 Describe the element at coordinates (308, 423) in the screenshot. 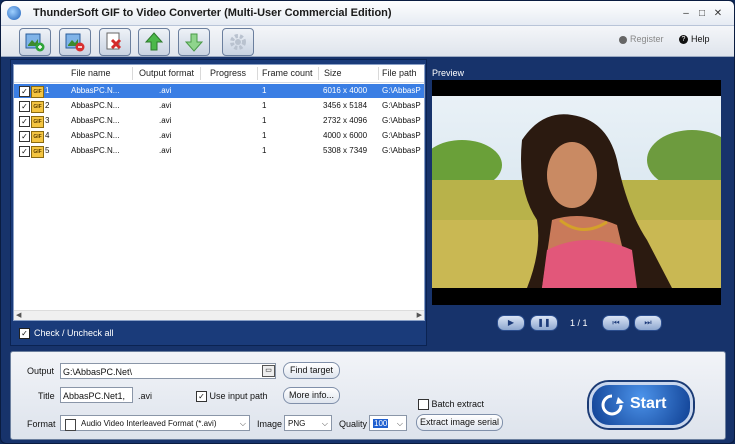

I see `image-format-select: PNG ⌵` at that location.